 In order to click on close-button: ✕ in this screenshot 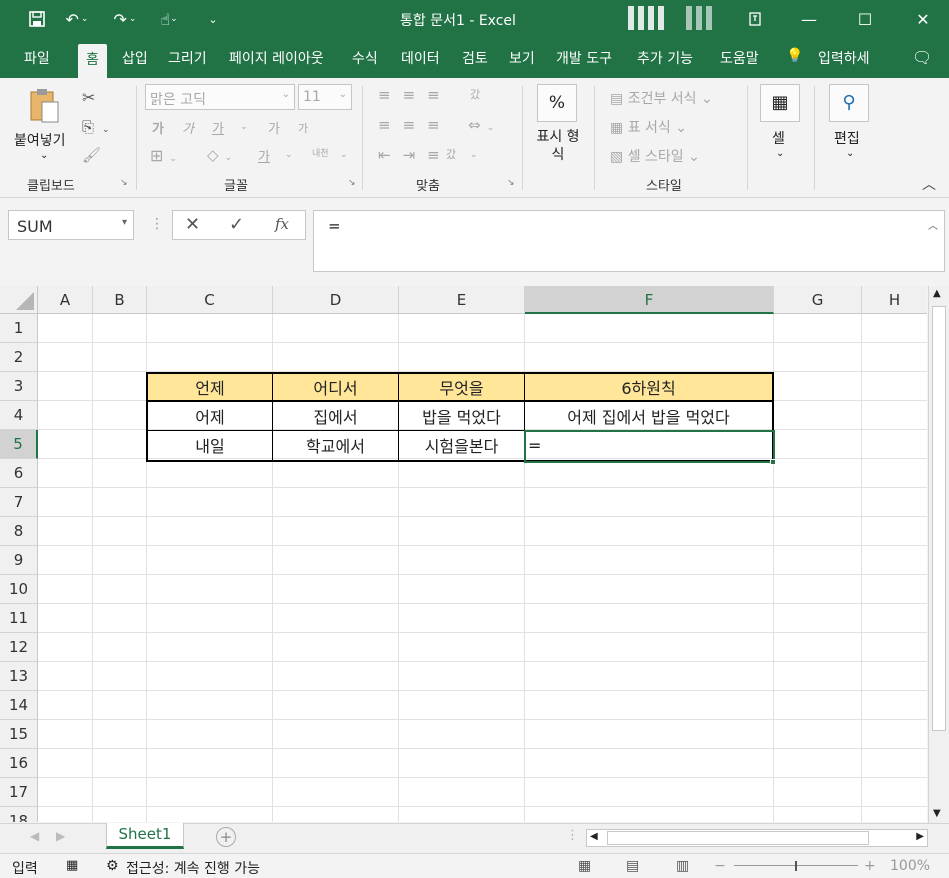, I will do `click(923, 19)`.